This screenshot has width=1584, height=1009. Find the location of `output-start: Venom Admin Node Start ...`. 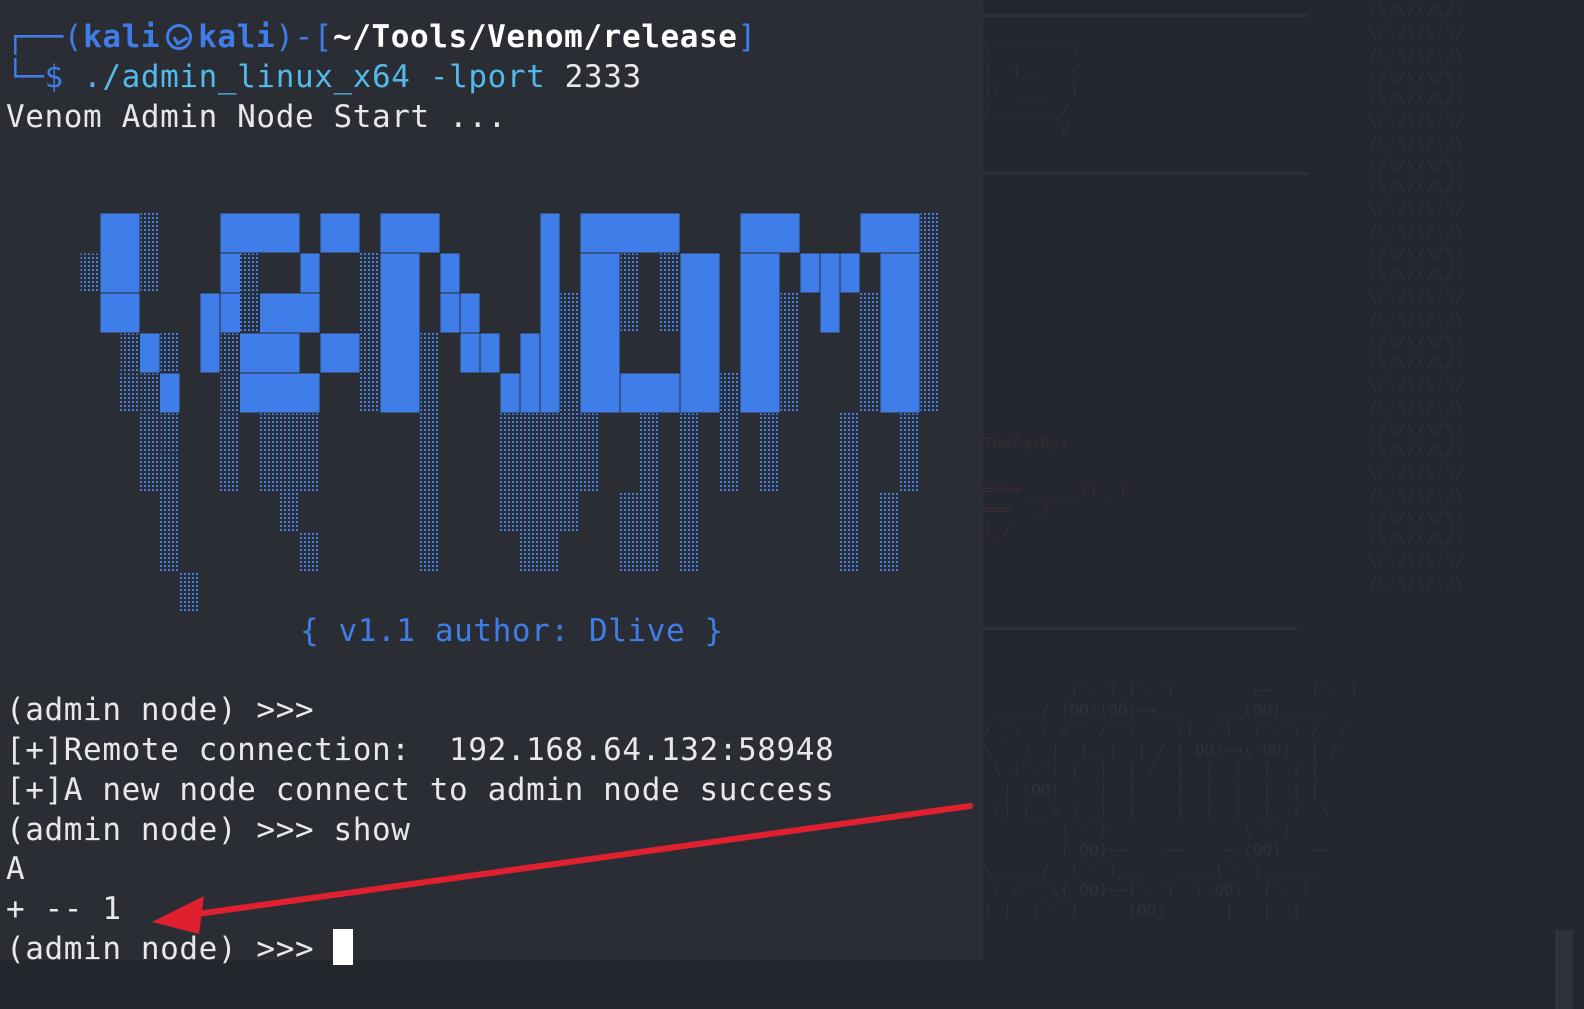

output-start: Venom Admin Node Start ... is located at coordinates (256, 117).